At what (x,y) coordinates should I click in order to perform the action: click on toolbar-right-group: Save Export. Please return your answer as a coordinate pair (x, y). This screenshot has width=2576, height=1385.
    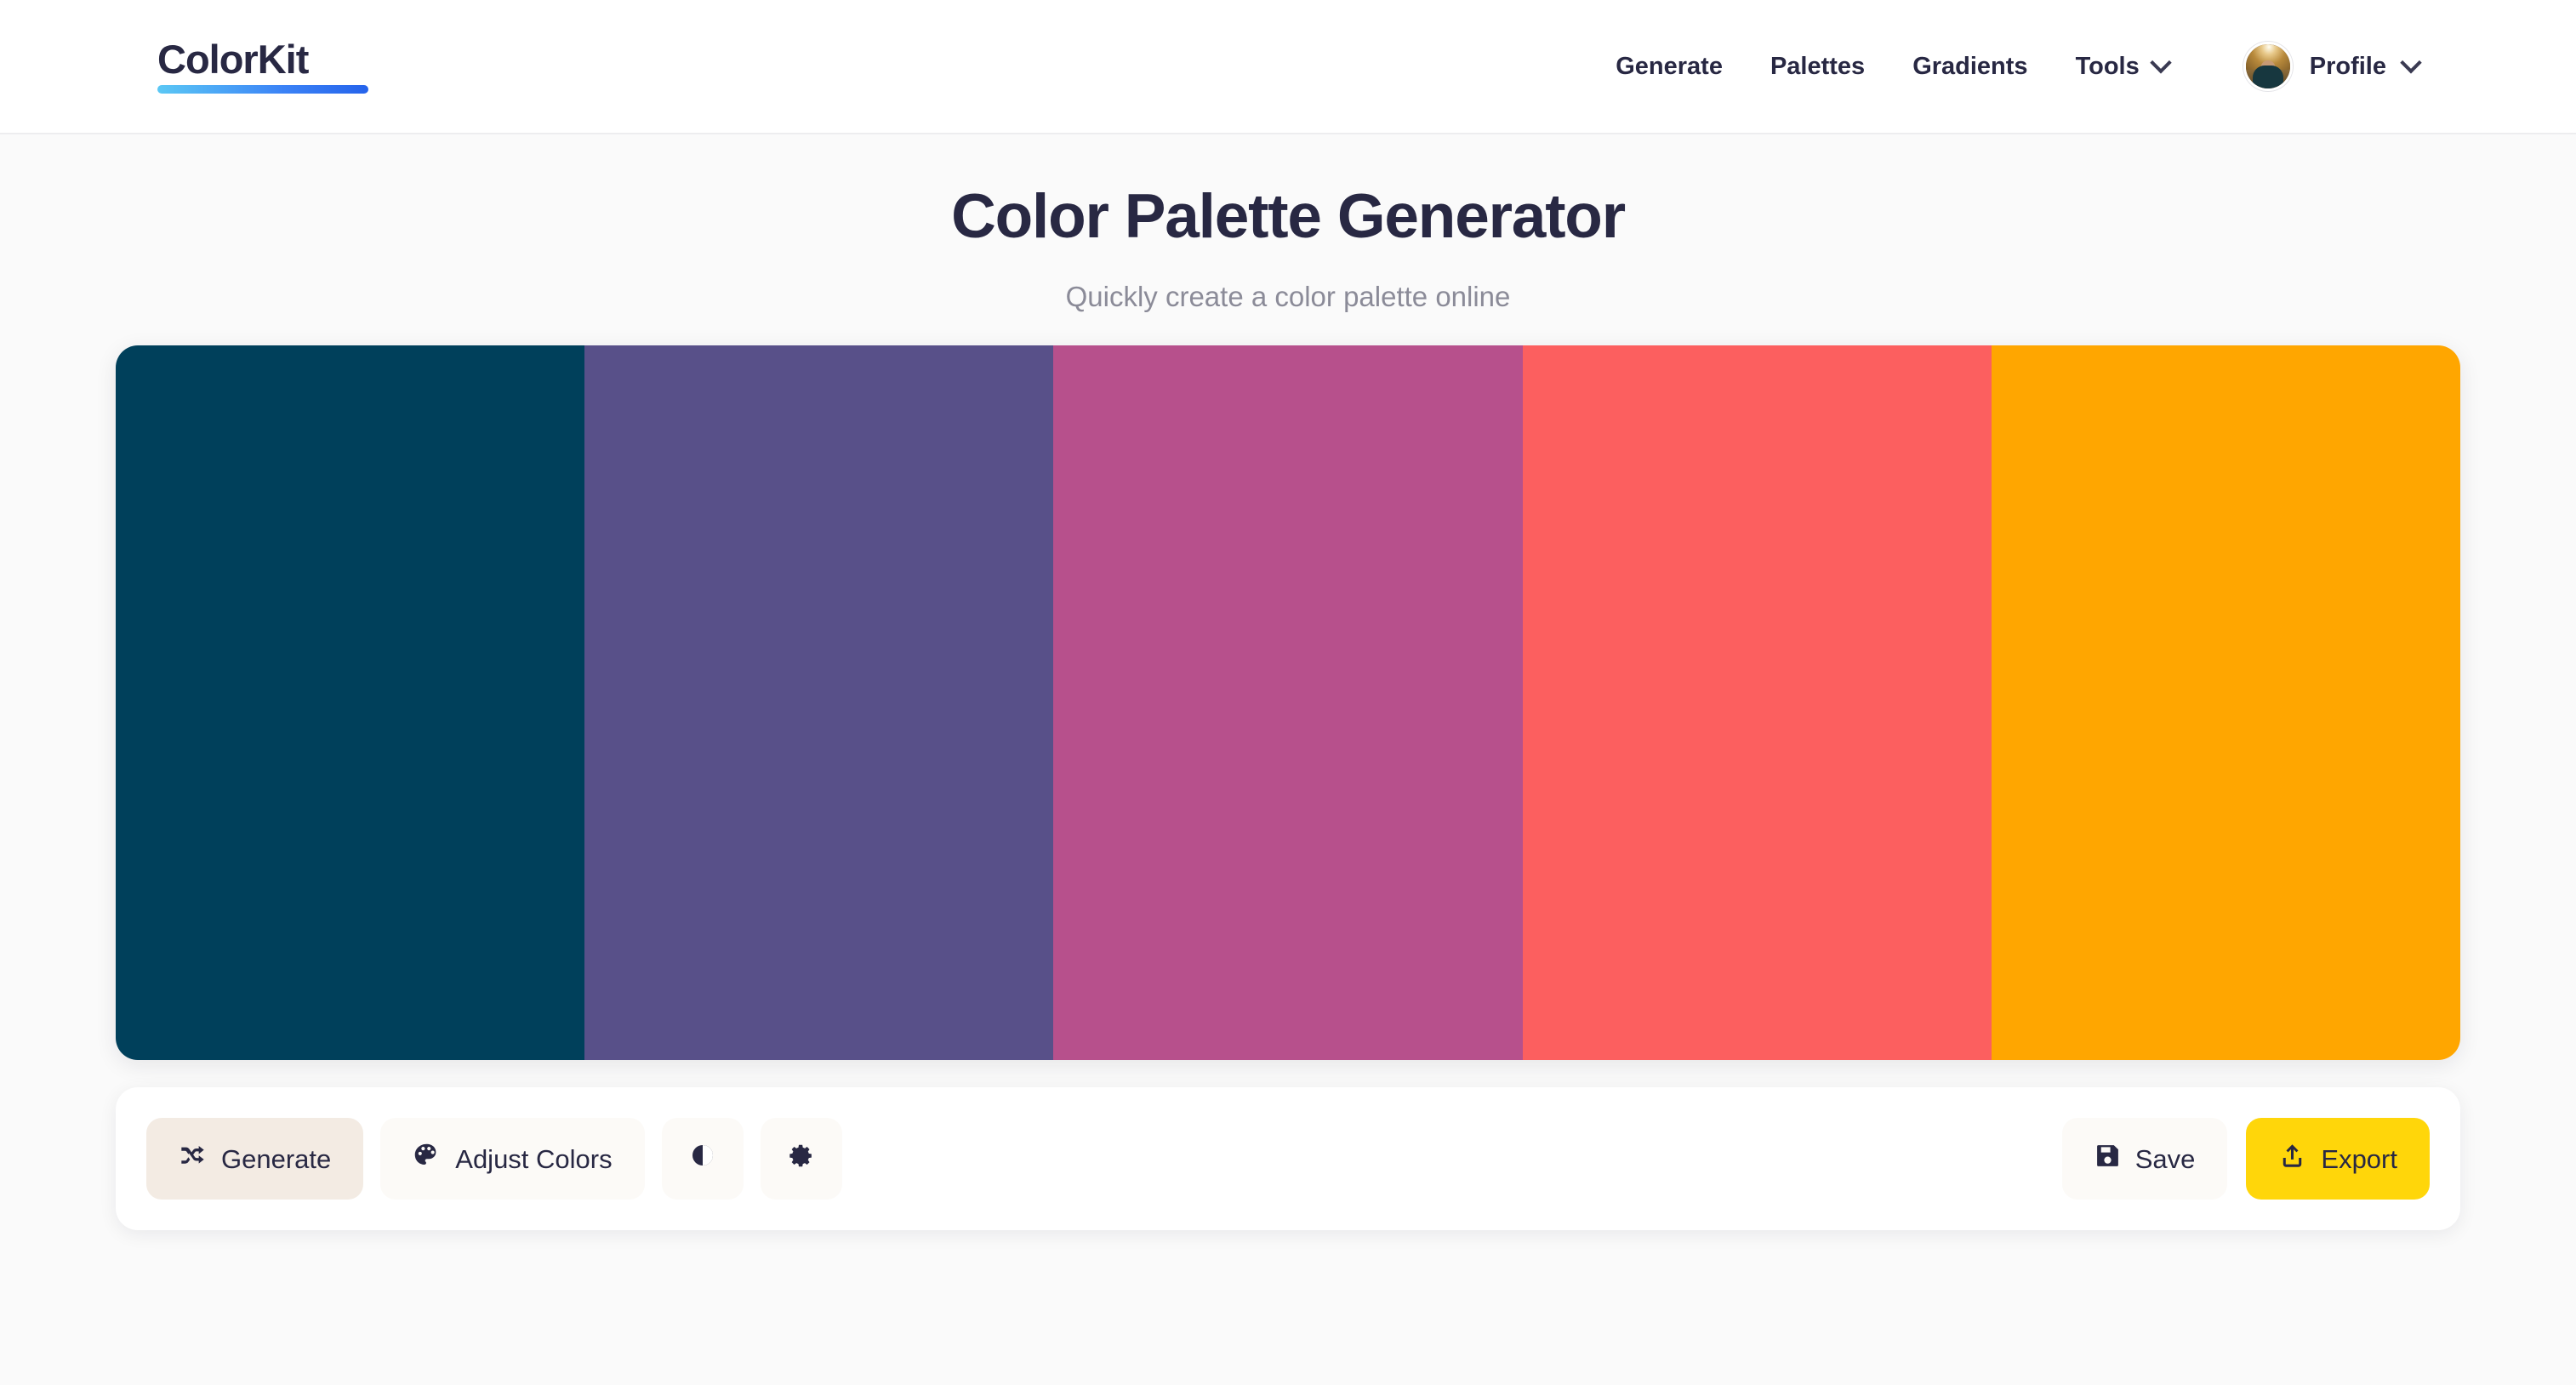
    Looking at the image, I should click on (2246, 1159).